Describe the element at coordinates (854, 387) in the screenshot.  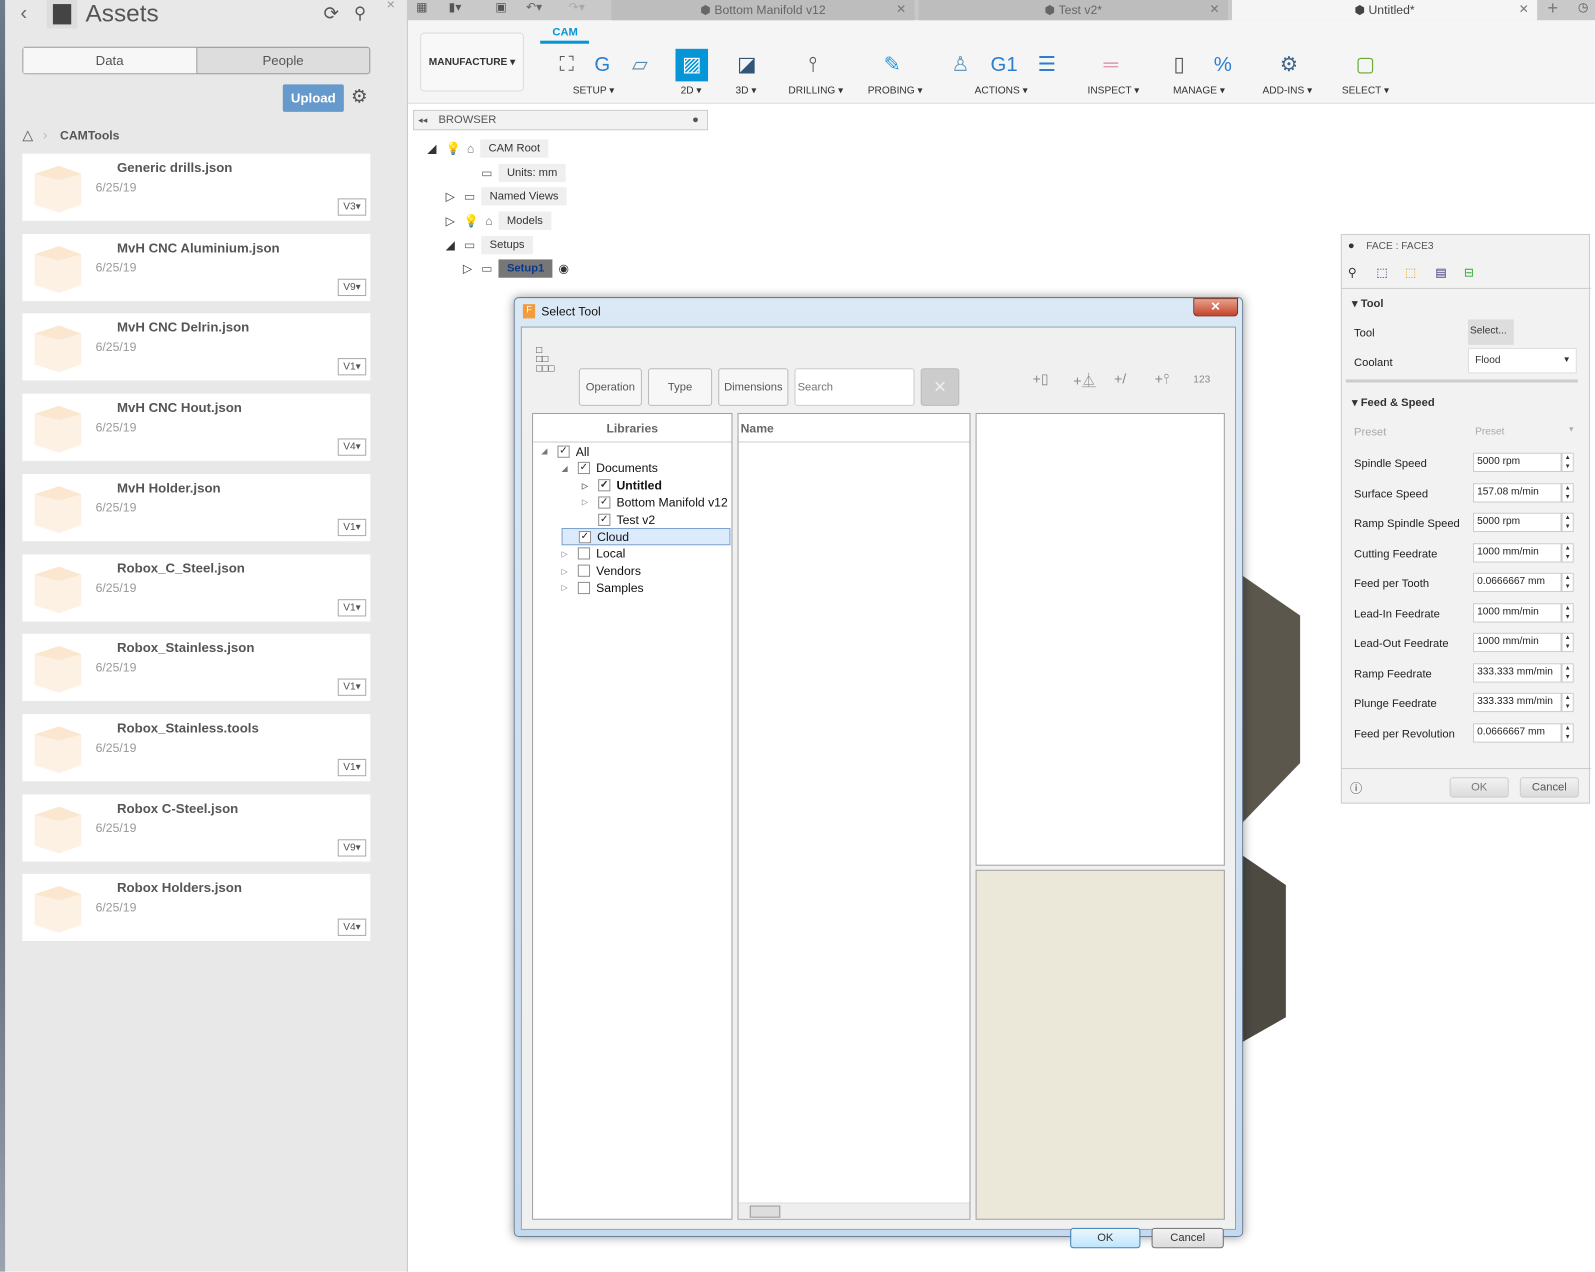
I see `search-input` at that location.